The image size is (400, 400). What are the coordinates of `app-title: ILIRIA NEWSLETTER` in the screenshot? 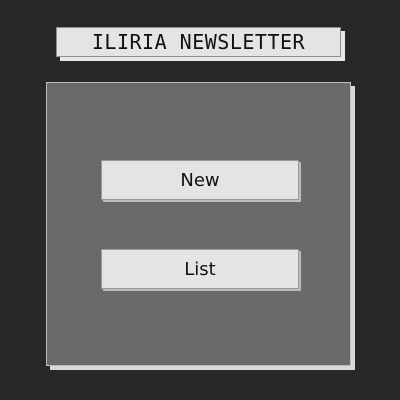 It's located at (198, 42).